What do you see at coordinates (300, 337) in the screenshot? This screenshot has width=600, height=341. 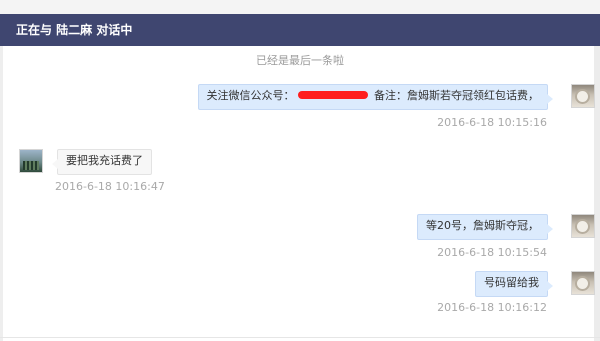 I see `divider` at bounding box center [300, 337].